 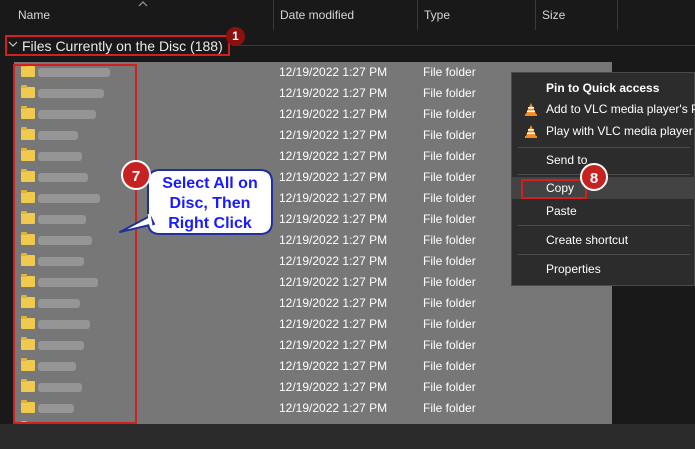 What do you see at coordinates (476, 15) in the screenshot?
I see `column-header-type: Type` at bounding box center [476, 15].